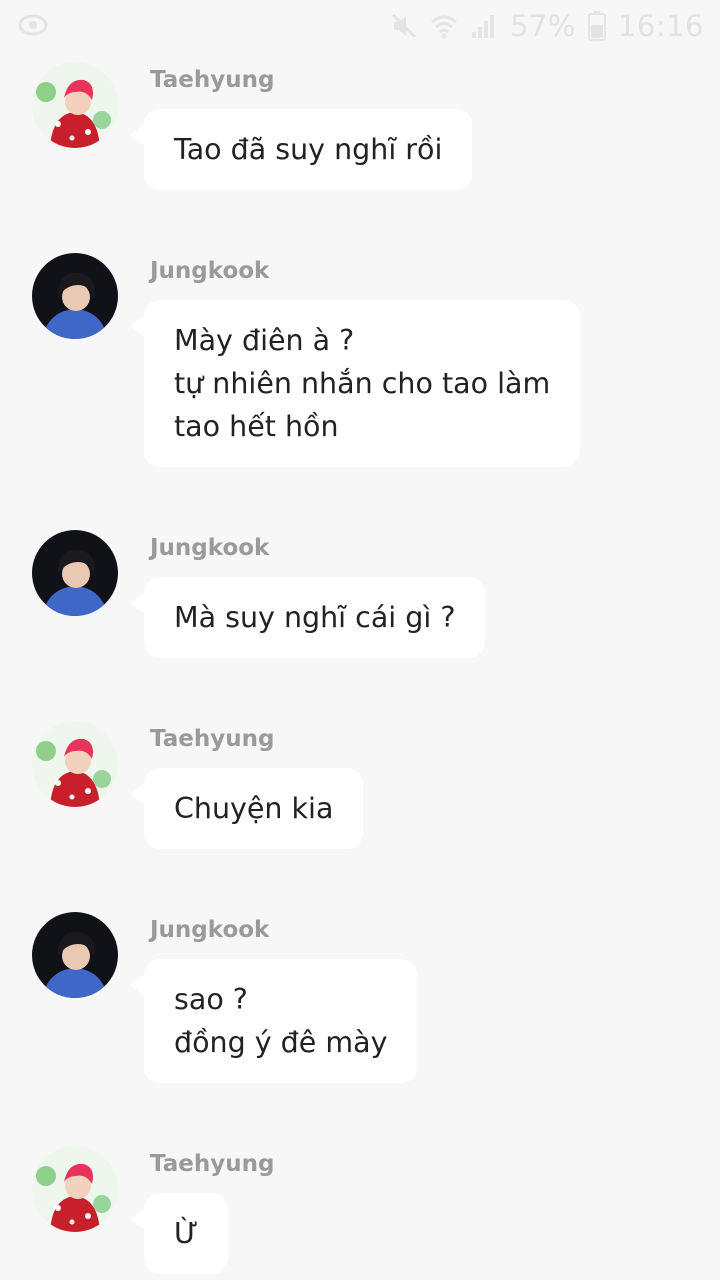 The image size is (720, 1280). Describe the element at coordinates (179, 1233) in the screenshot. I see `message-bubble: Ừ` at that location.